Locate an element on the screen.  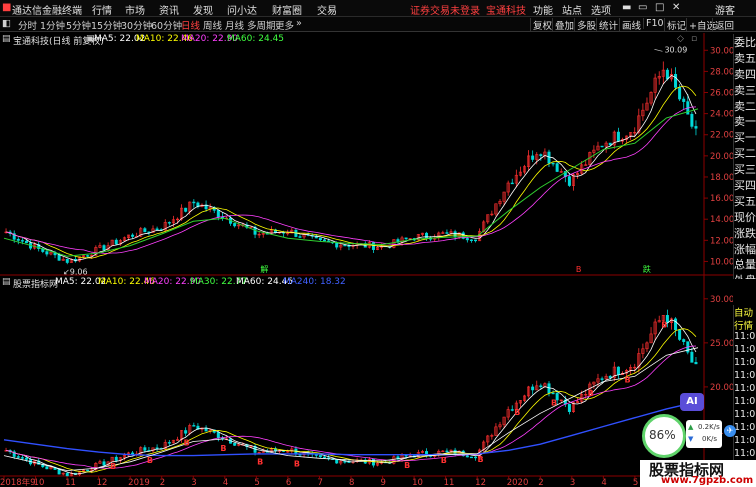
ai-button: AI is located at coordinates (692, 402).